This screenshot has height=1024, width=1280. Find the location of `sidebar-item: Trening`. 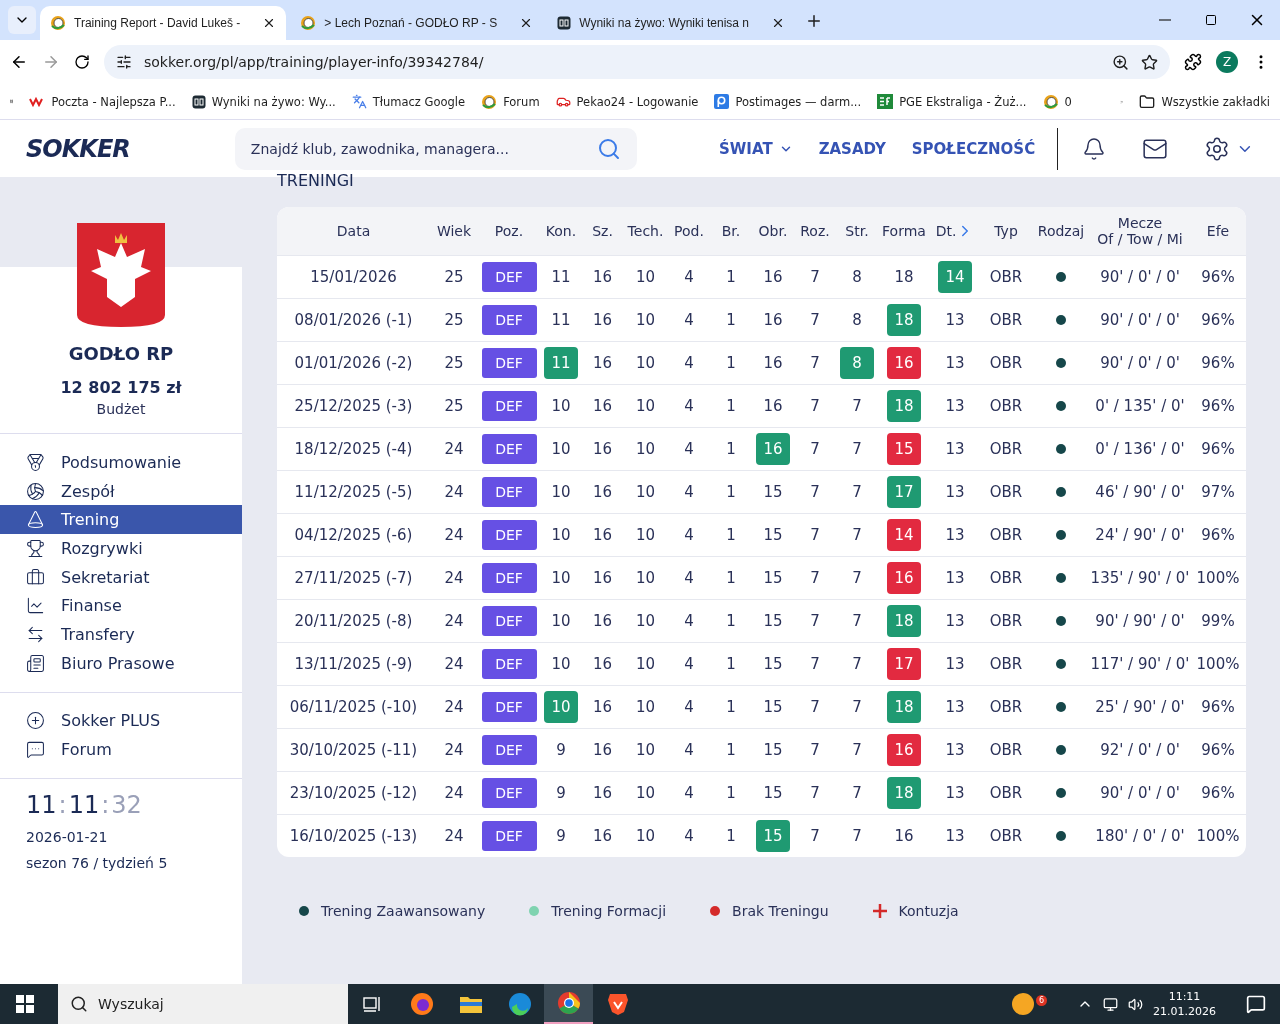

sidebar-item: Trening is located at coordinates (121, 520).